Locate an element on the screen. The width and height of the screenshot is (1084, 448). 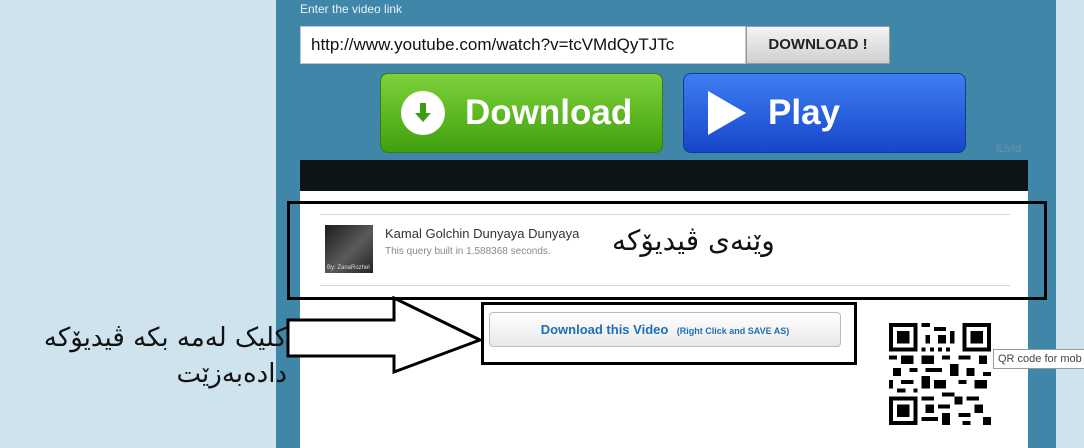
play-button: Play is located at coordinates (824, 113).